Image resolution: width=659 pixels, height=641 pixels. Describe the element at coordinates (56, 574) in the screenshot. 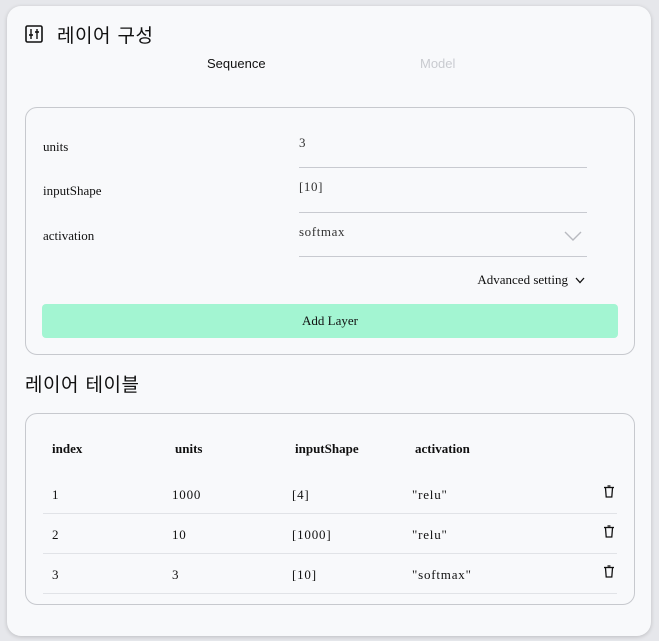

I see `cell-index: 3` at that location.